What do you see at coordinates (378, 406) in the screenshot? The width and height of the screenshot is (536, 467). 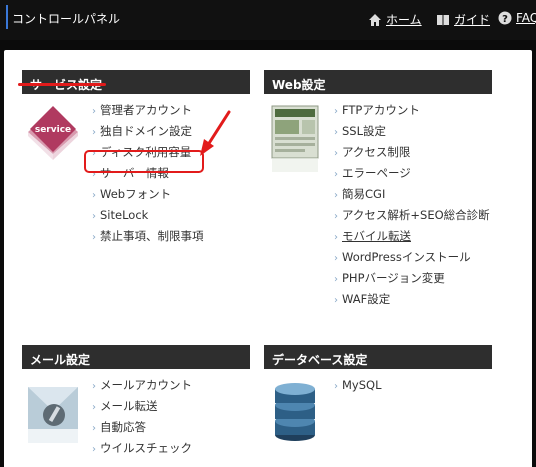 I see `database-settings-section: データベース設定 › MySQL` at bounding box center [378, 406].